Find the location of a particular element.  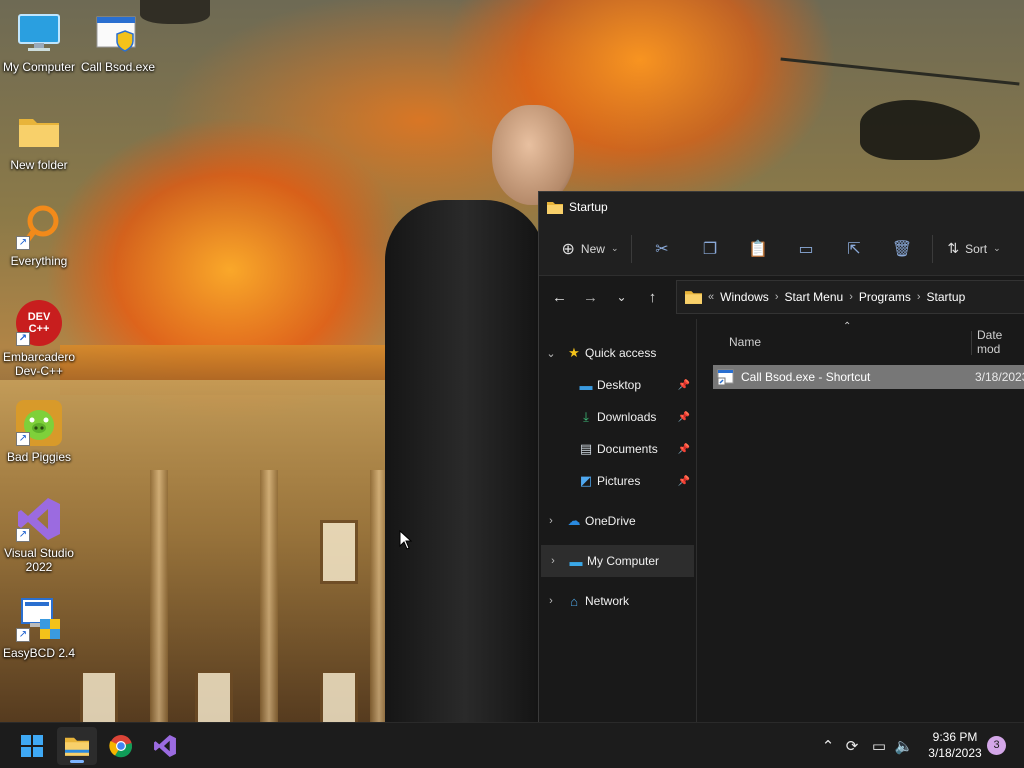

nav-item-my-computer: › ▬ My Computer is located at coordinates (617, 561).